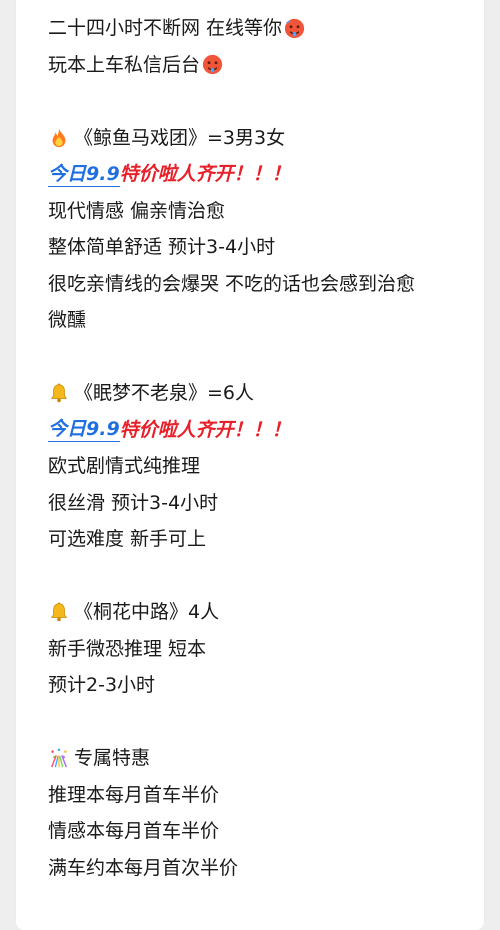 The image size is (500, 930). I want to click on script1-title-line: 《鲸鱼马戏团》=3男3女, so click(268, 138).